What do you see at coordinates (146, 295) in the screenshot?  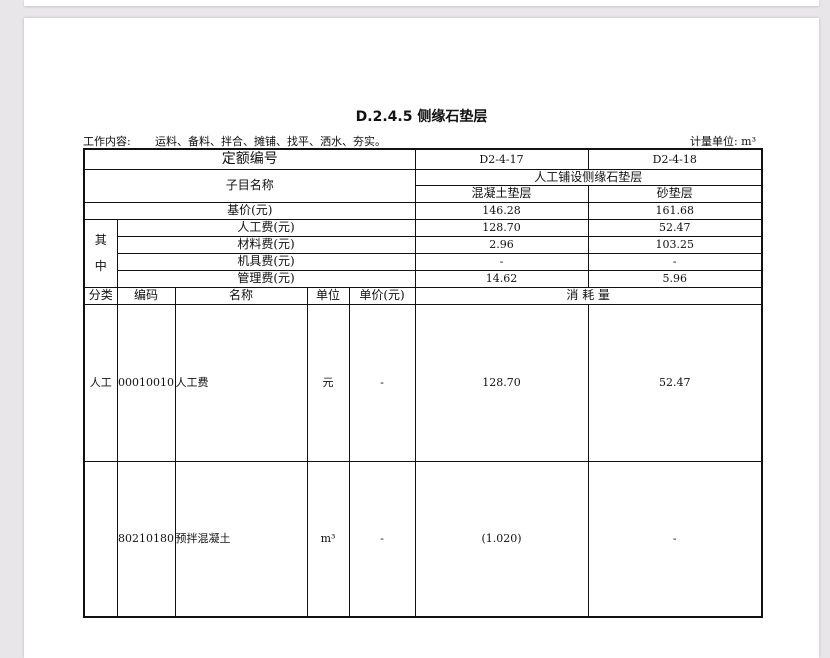 I see `col-code: 编码` at bounding box center [146, 295].